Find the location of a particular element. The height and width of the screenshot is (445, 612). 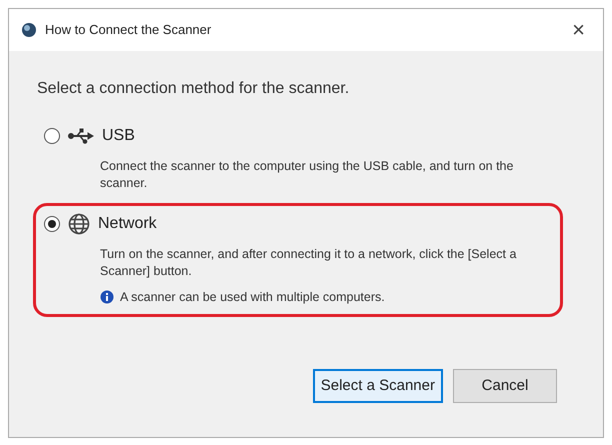

close-button: × is located at coordinates (578, 30).